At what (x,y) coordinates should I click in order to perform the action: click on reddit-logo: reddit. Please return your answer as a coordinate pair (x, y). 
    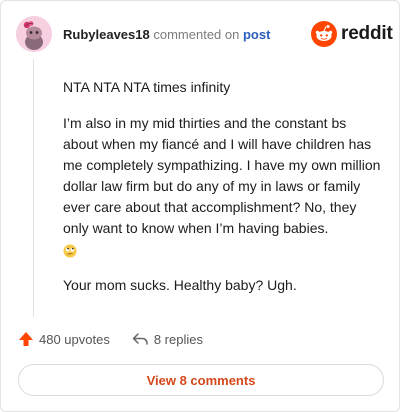
    Looking at the image, I should click on (352, 34).